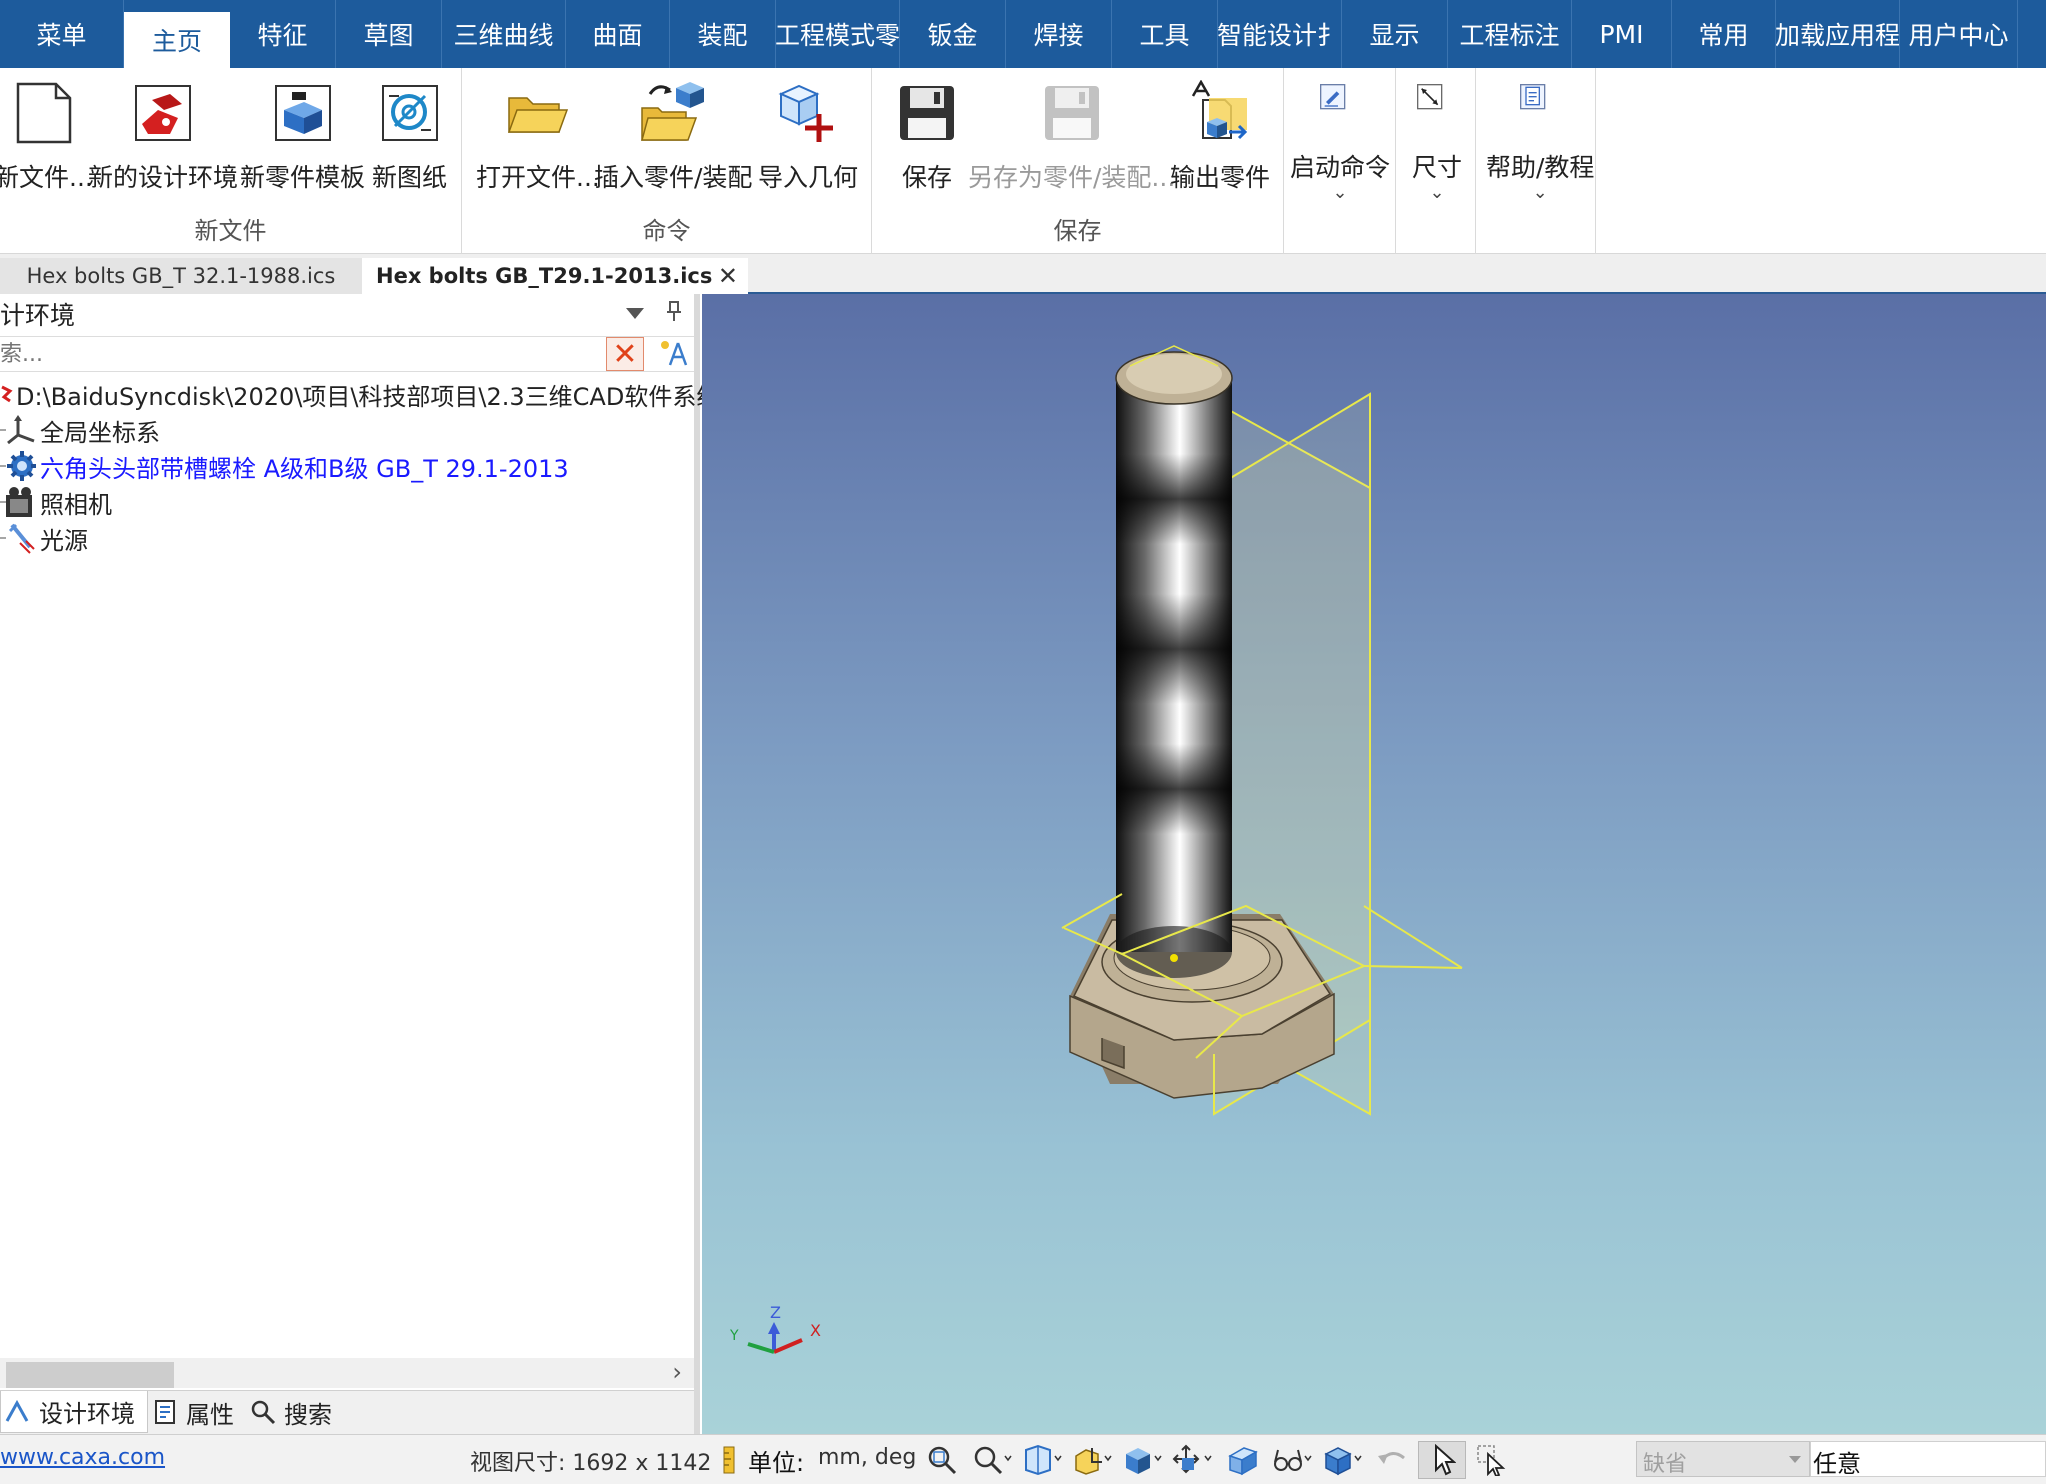 Image resolution: width=2046 pixels, height=1484 pixels. What do you see at coordinates (728, 276) in the screenshot?
I see `close-tab-icon: ✕` at bounding box center [728, 276].